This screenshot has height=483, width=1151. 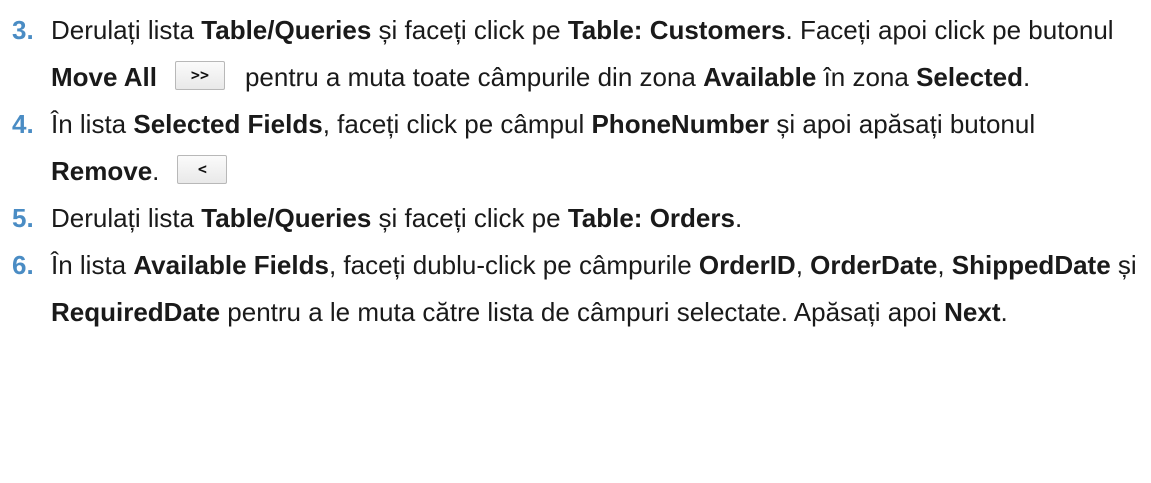 I want to click on ui-term: Next, so click(x=972, y=312).